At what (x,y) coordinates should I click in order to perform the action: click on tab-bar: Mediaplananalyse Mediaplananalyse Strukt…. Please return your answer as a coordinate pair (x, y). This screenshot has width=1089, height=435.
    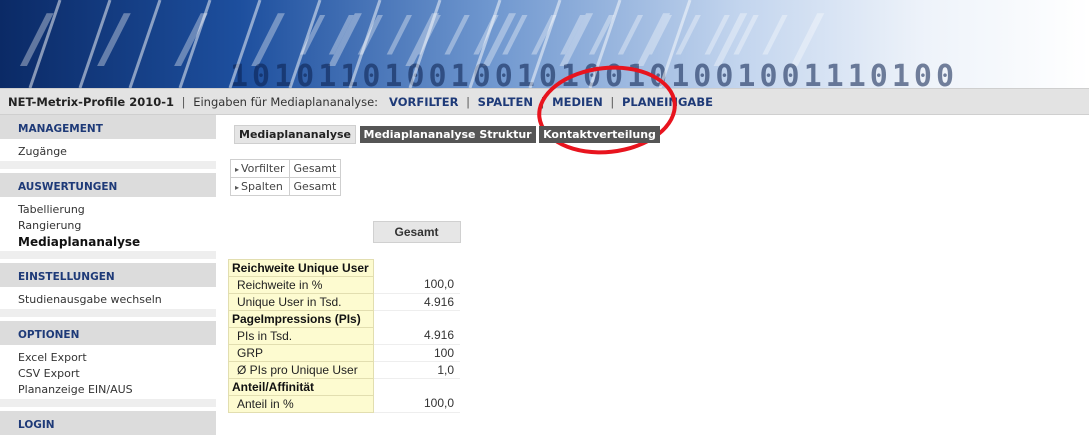
    Looking at the image, I should click on (447, 134).